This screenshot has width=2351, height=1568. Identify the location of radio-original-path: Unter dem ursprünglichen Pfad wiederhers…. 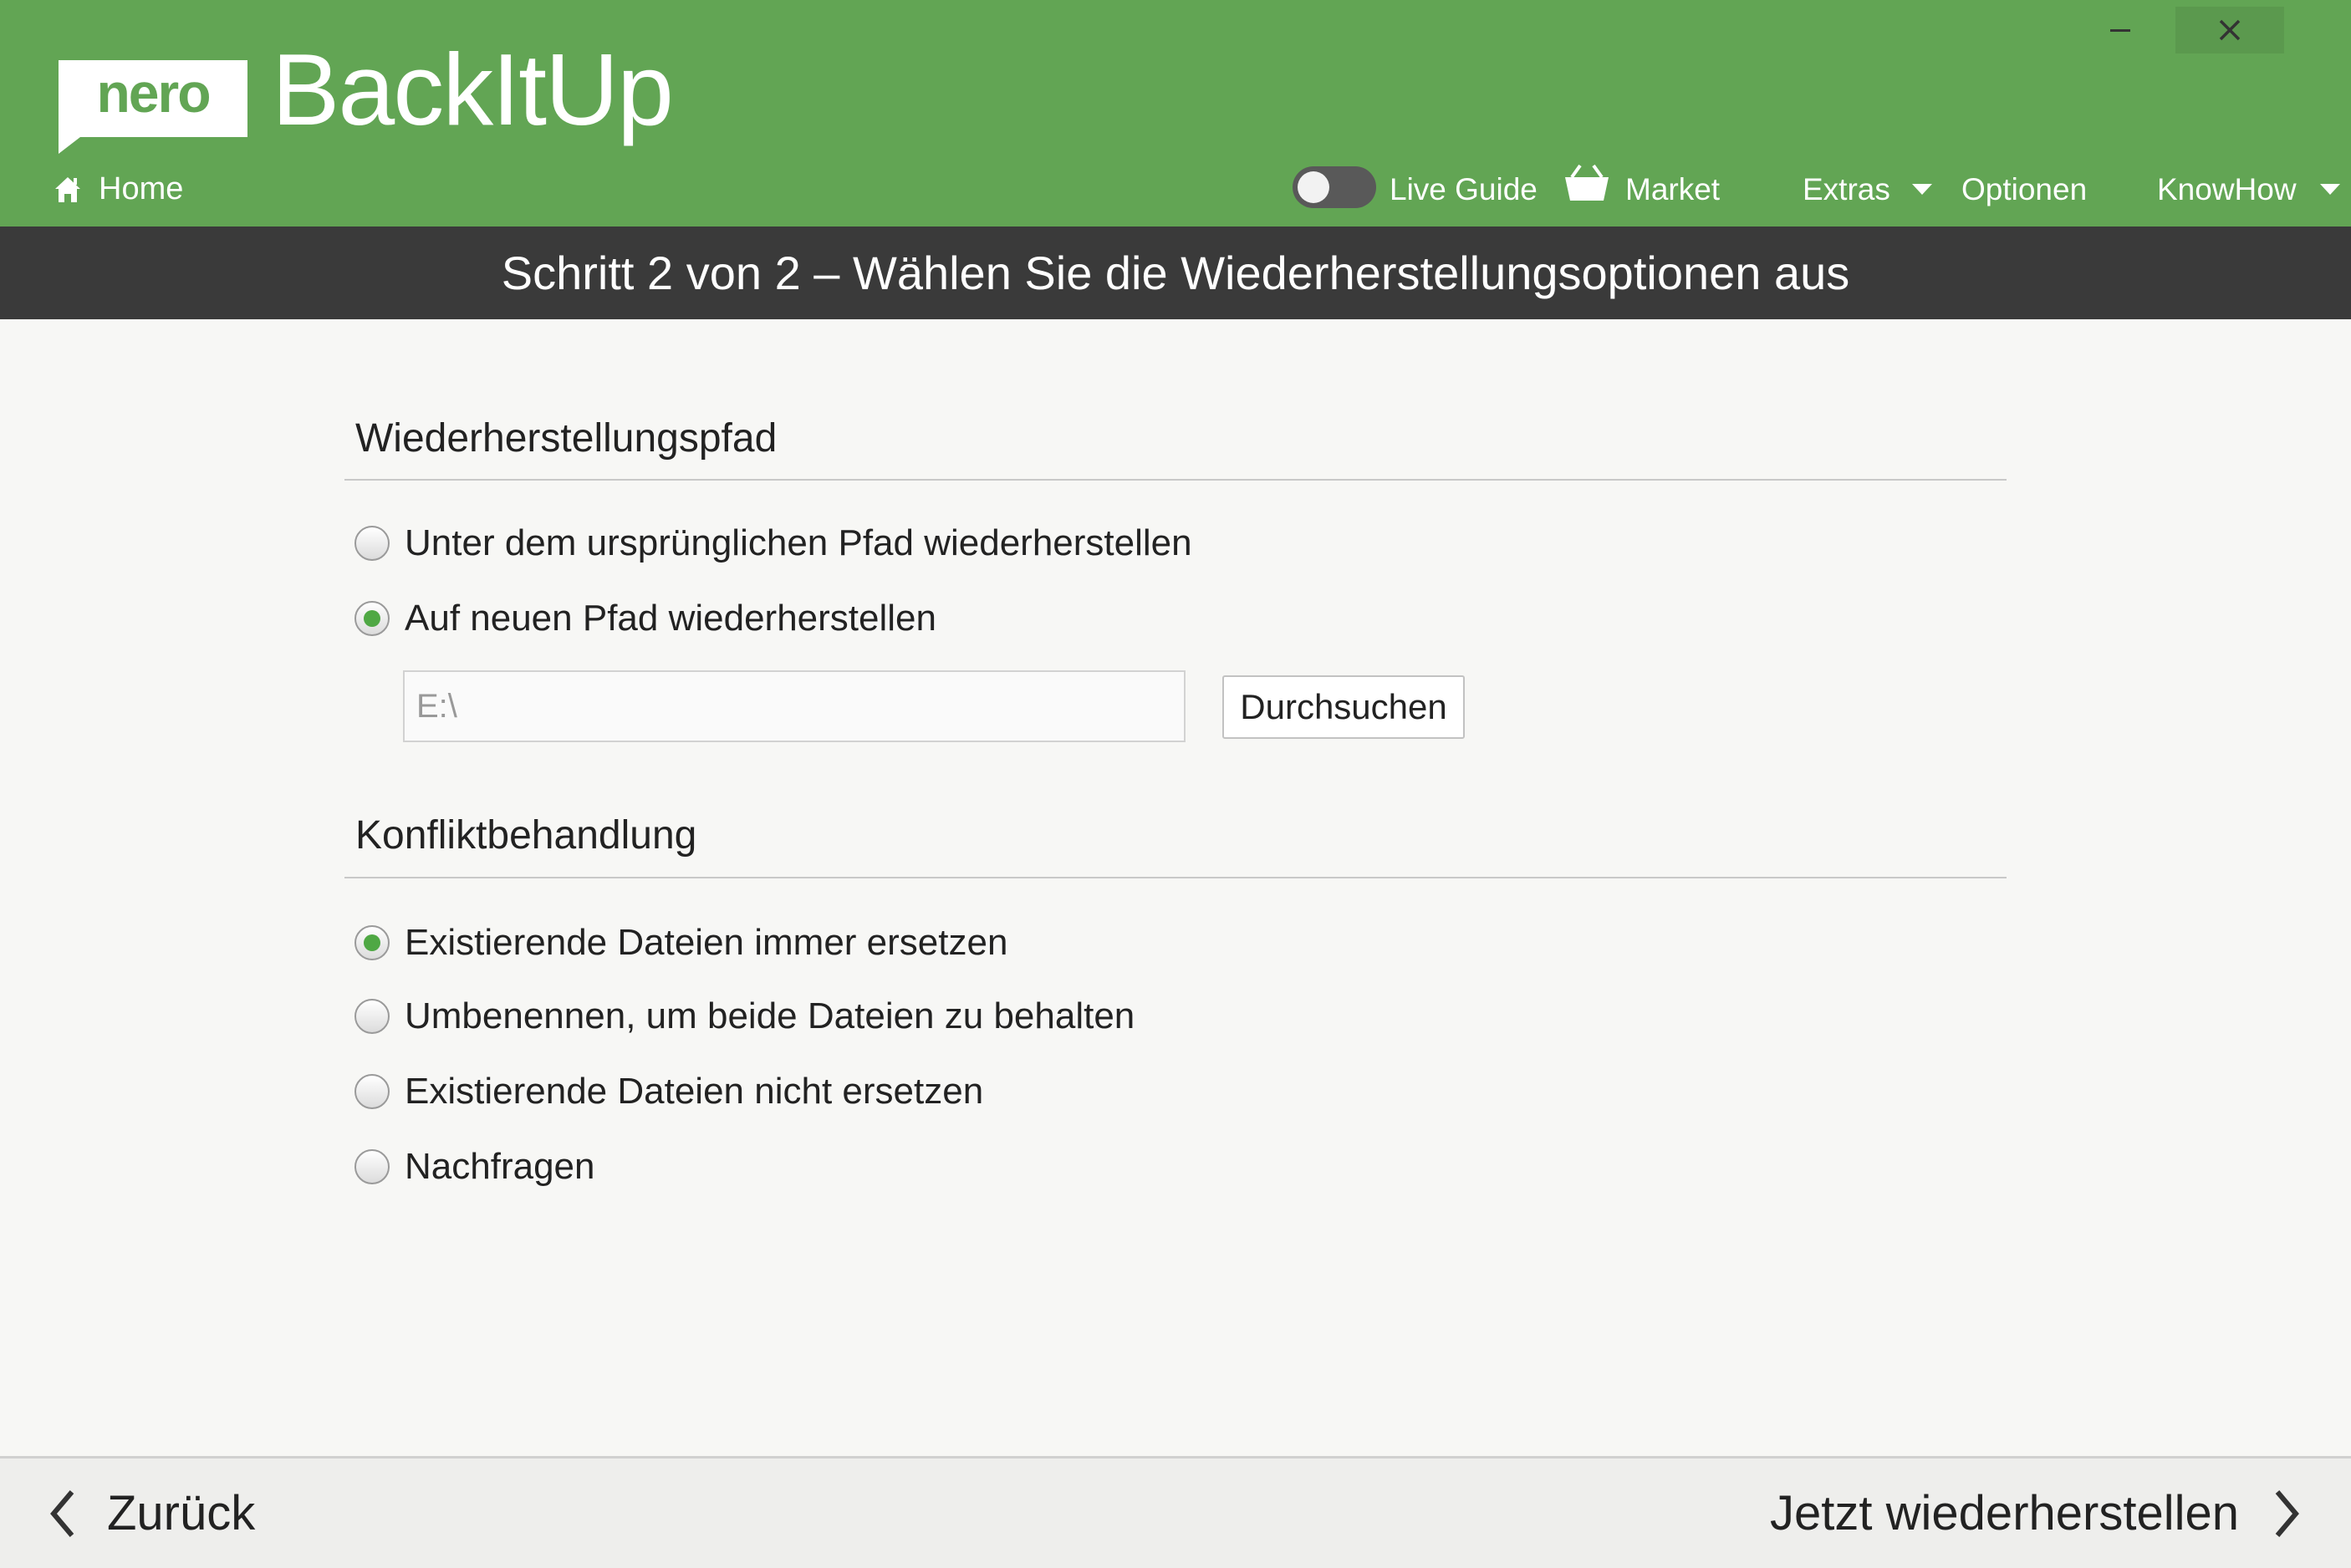
(773, 543).